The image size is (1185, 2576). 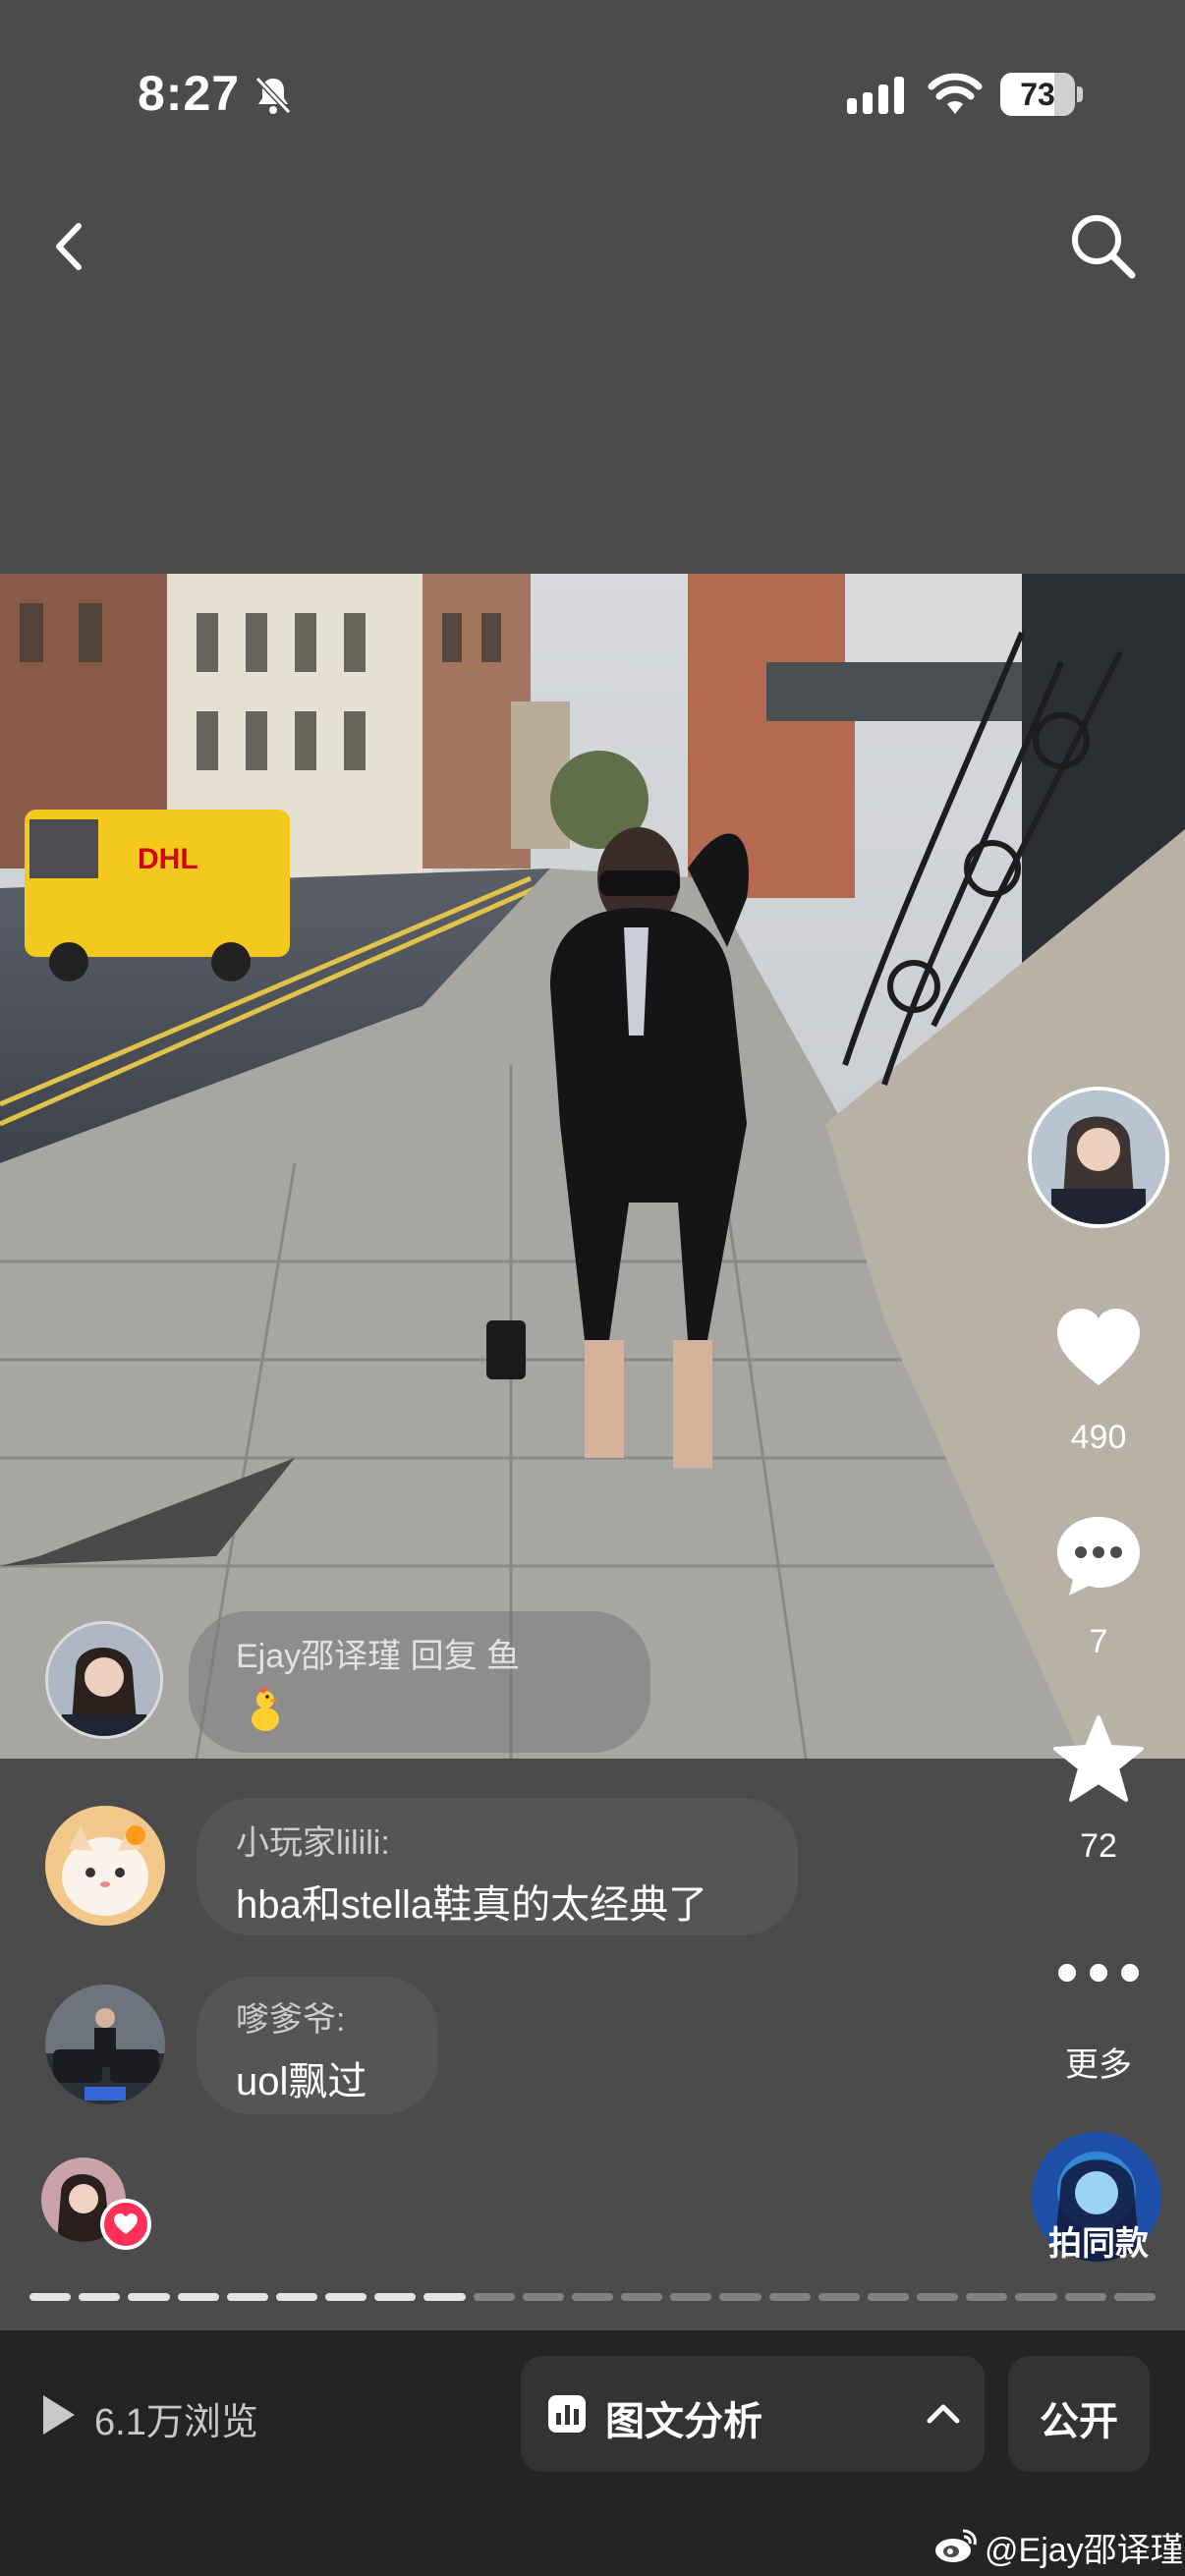 What do you see at coordinates (1099, 1758) in the screenshot?
I see `star-icon` at bounding box center [1099, 1758].